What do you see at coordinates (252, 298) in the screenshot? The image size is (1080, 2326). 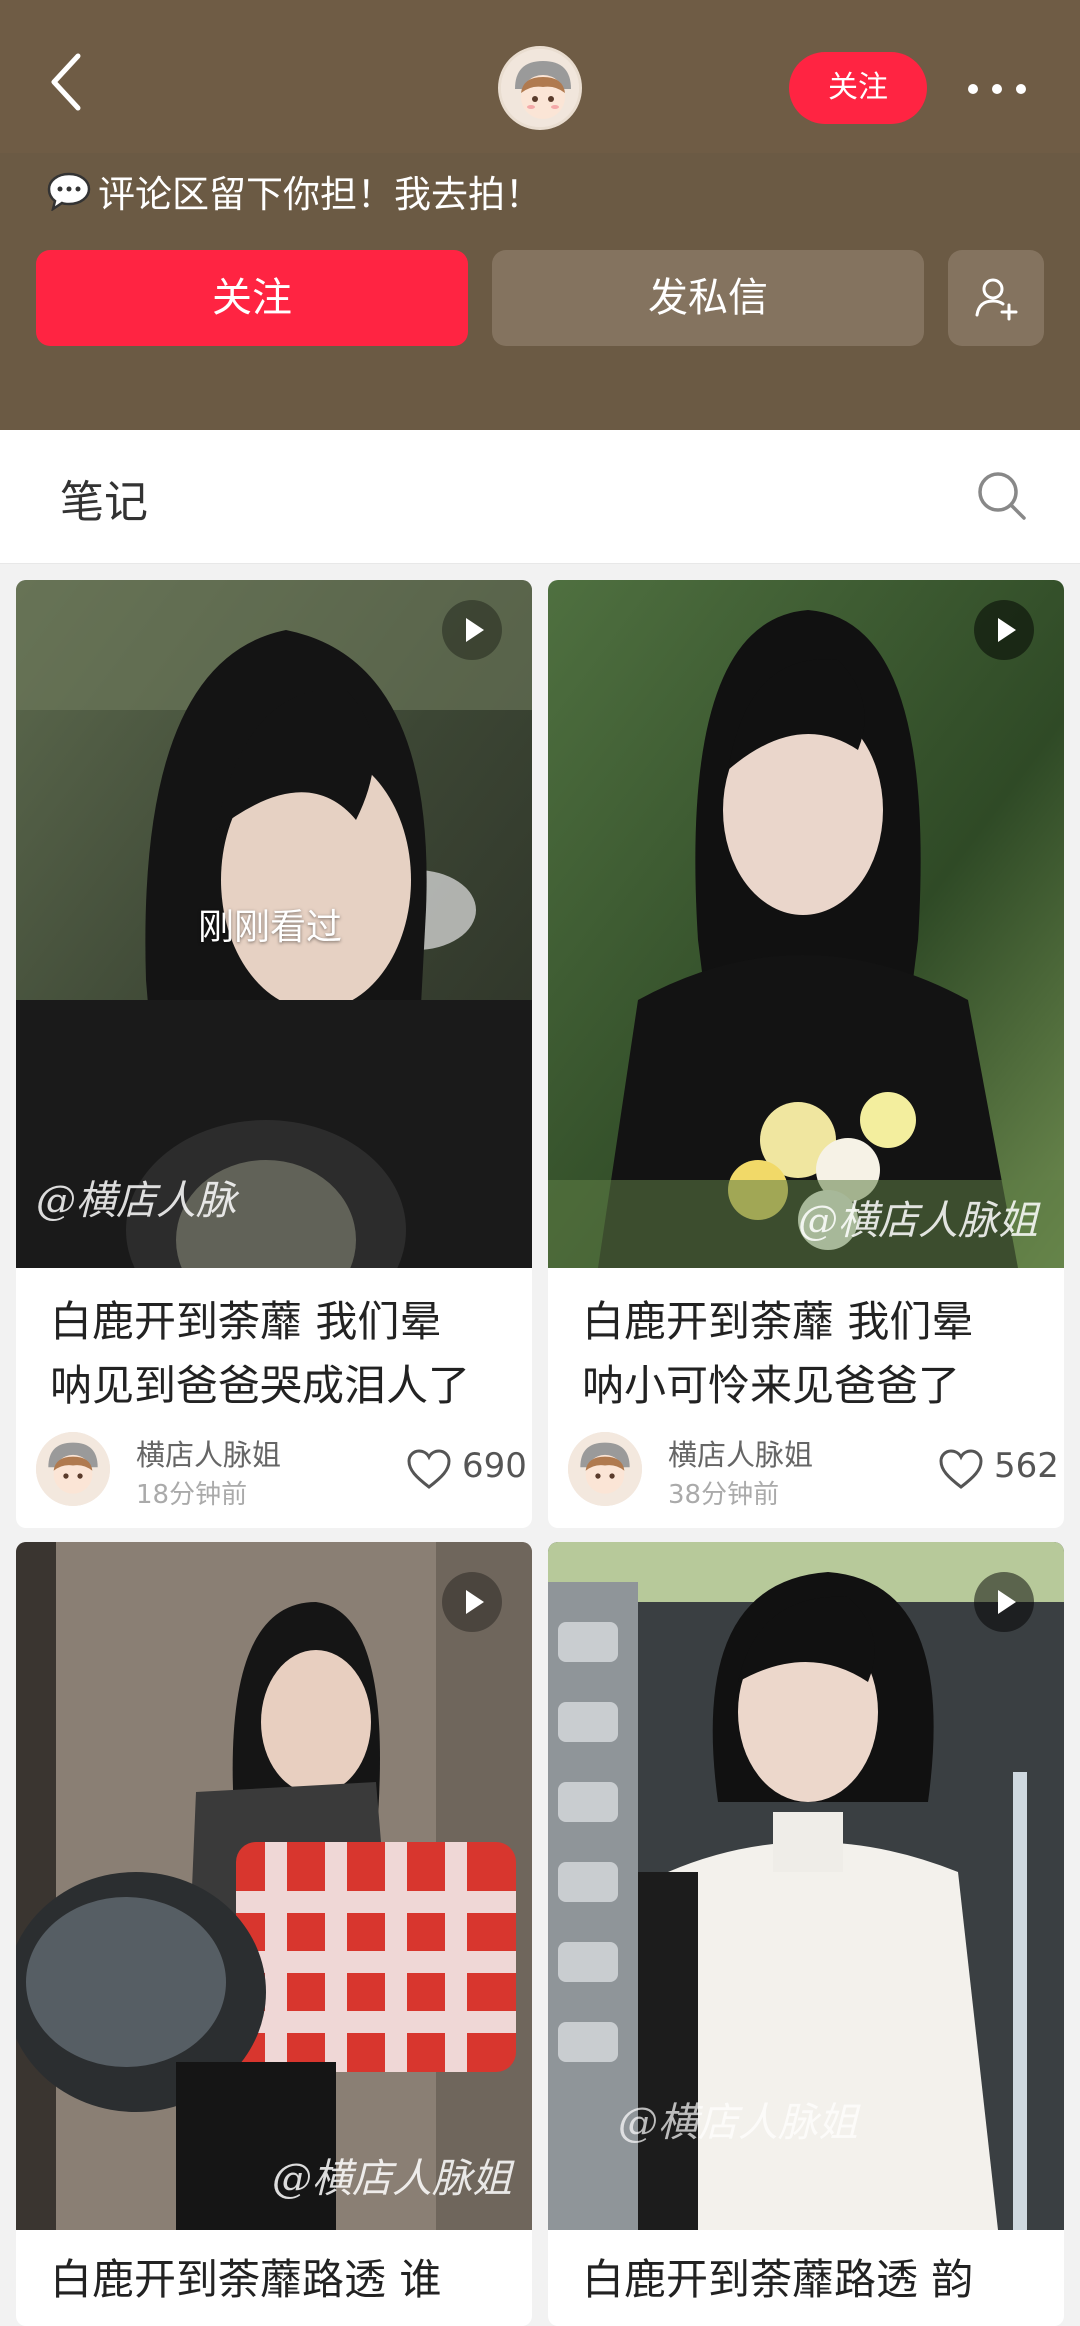 I see `follow-button: 关注` at bounding box center [252, 298].